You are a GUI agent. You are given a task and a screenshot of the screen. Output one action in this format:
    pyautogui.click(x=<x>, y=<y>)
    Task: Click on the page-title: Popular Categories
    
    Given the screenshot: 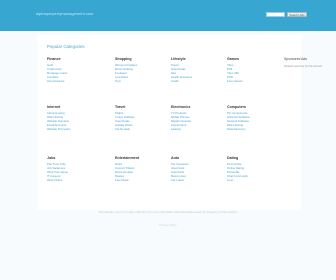 What is the action you would take?
    pyautogui.click(x=66, y=46)
    